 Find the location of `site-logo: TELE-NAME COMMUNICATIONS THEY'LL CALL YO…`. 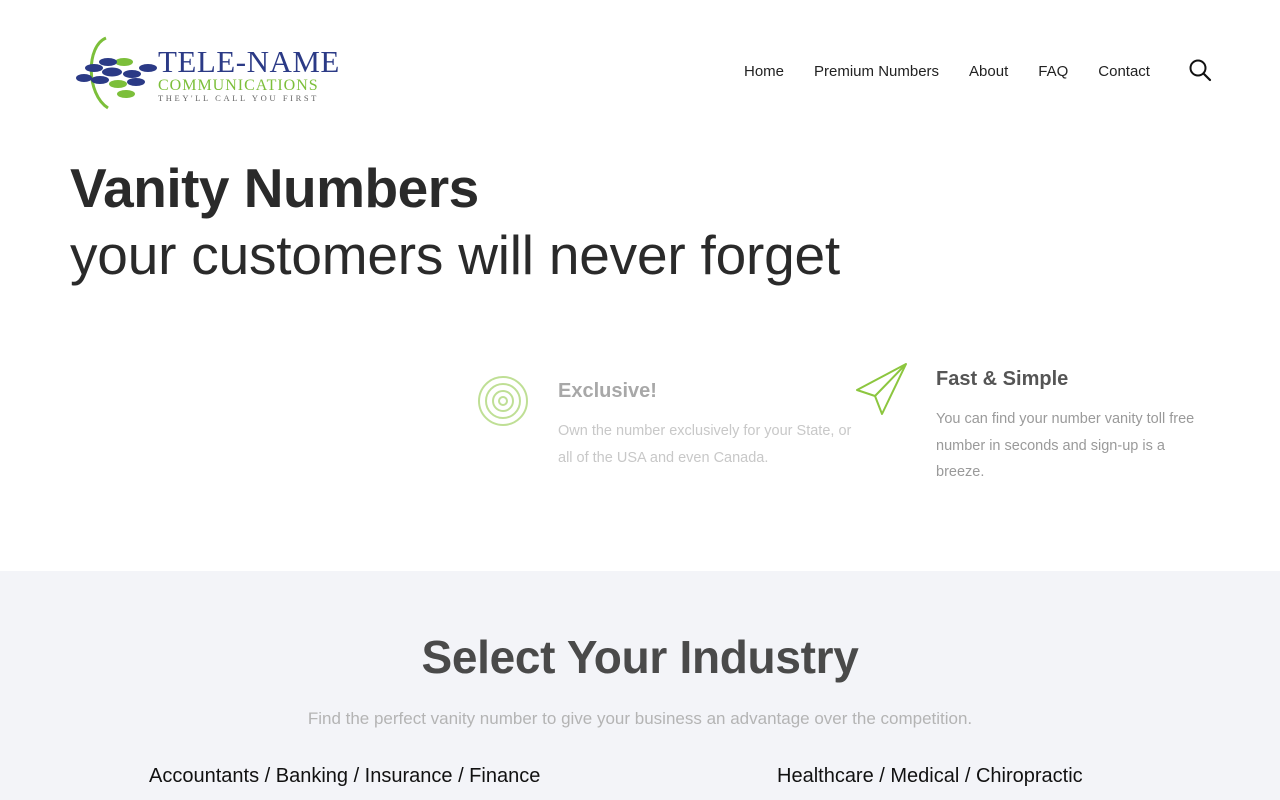

site-logo: TELE-NAME COMMUNICATIONS THEY'LL CALL YO… is located at coordinates (207, 73).